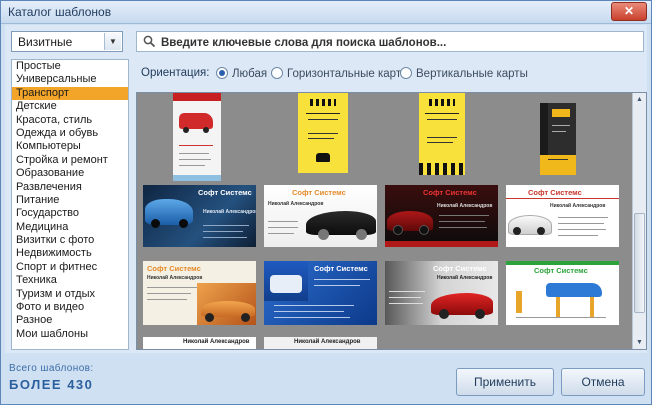 The height and width of the screenshot is (405, 652). Describe the element at coordinates (51, 368) in the screenshot. I see `template-count-label: Всего шаблонов:` at that location.